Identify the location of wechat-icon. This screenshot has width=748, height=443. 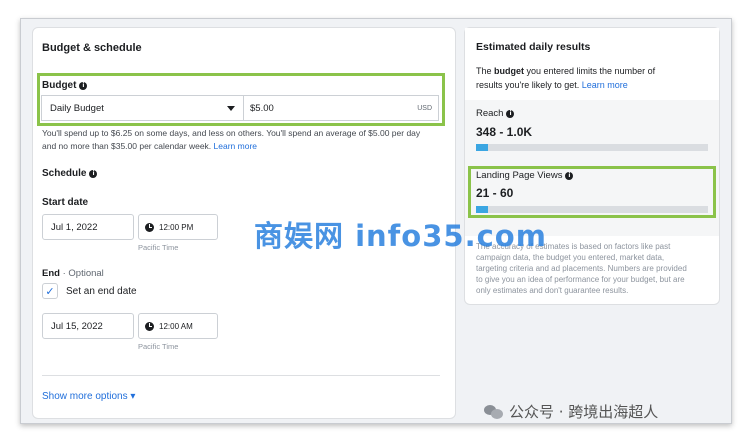
(494, 412).